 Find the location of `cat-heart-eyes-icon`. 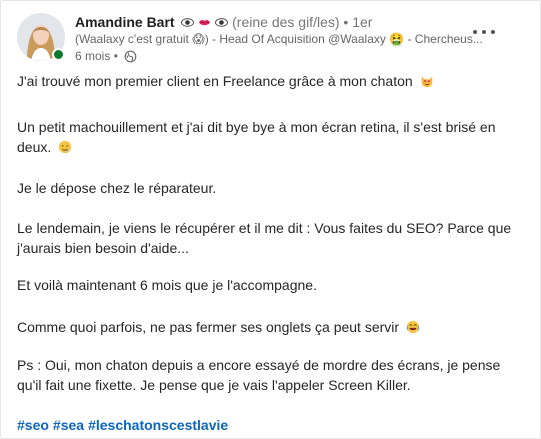

cat-heart-eyes-icon is located at coordinates (426, 82).